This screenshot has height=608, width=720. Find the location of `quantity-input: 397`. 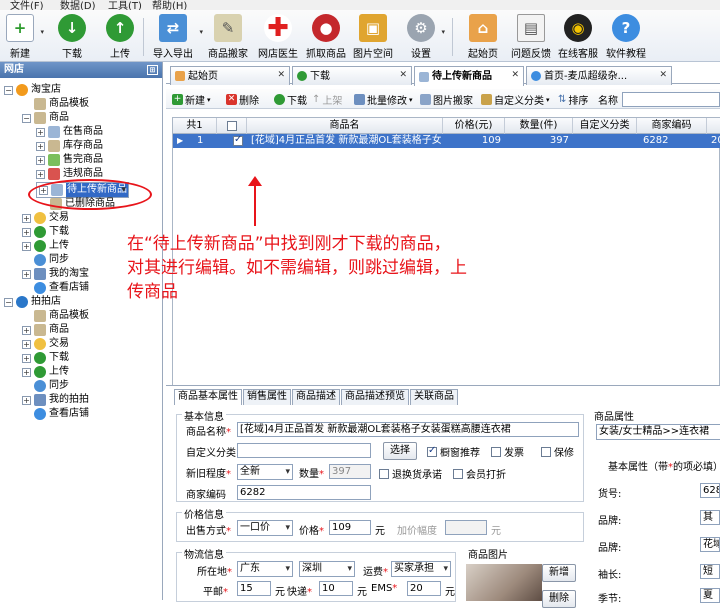

quantity-input: 397 is located at coordinates (350, 471).